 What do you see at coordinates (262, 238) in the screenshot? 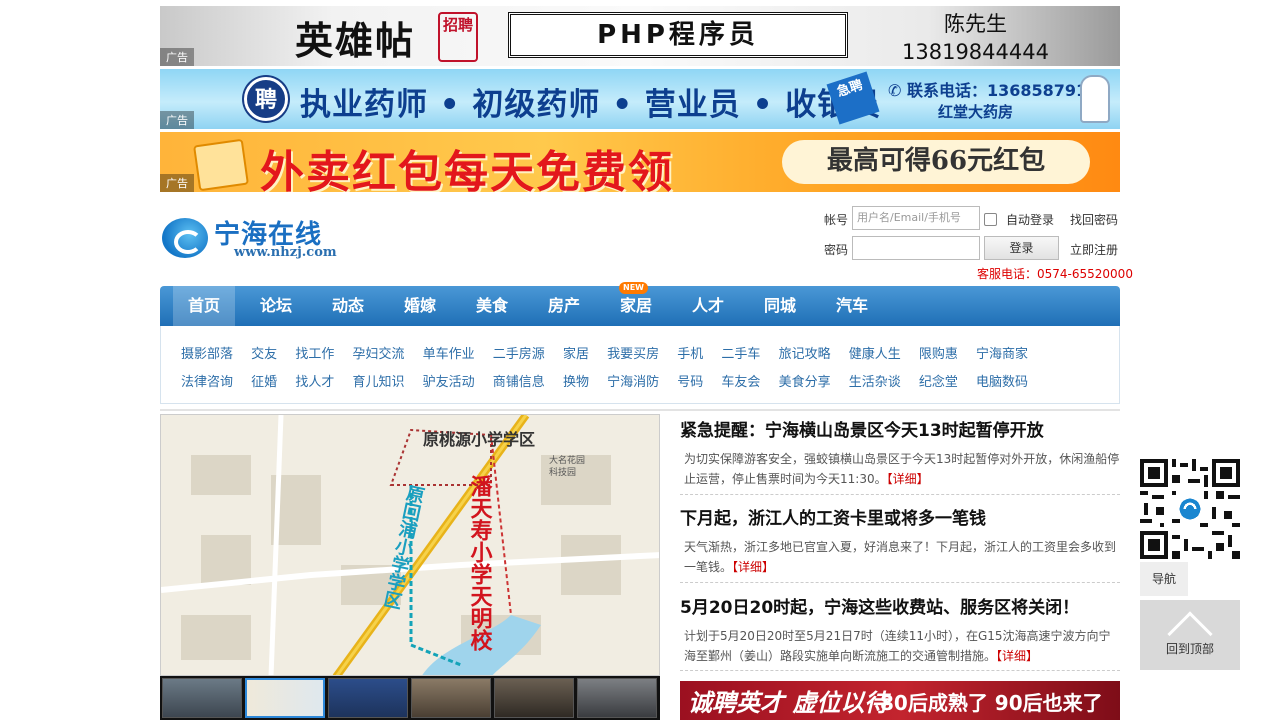
I see `site-logo: 宁海在线 www.nhzj.com` at bounding box center [262, 238].